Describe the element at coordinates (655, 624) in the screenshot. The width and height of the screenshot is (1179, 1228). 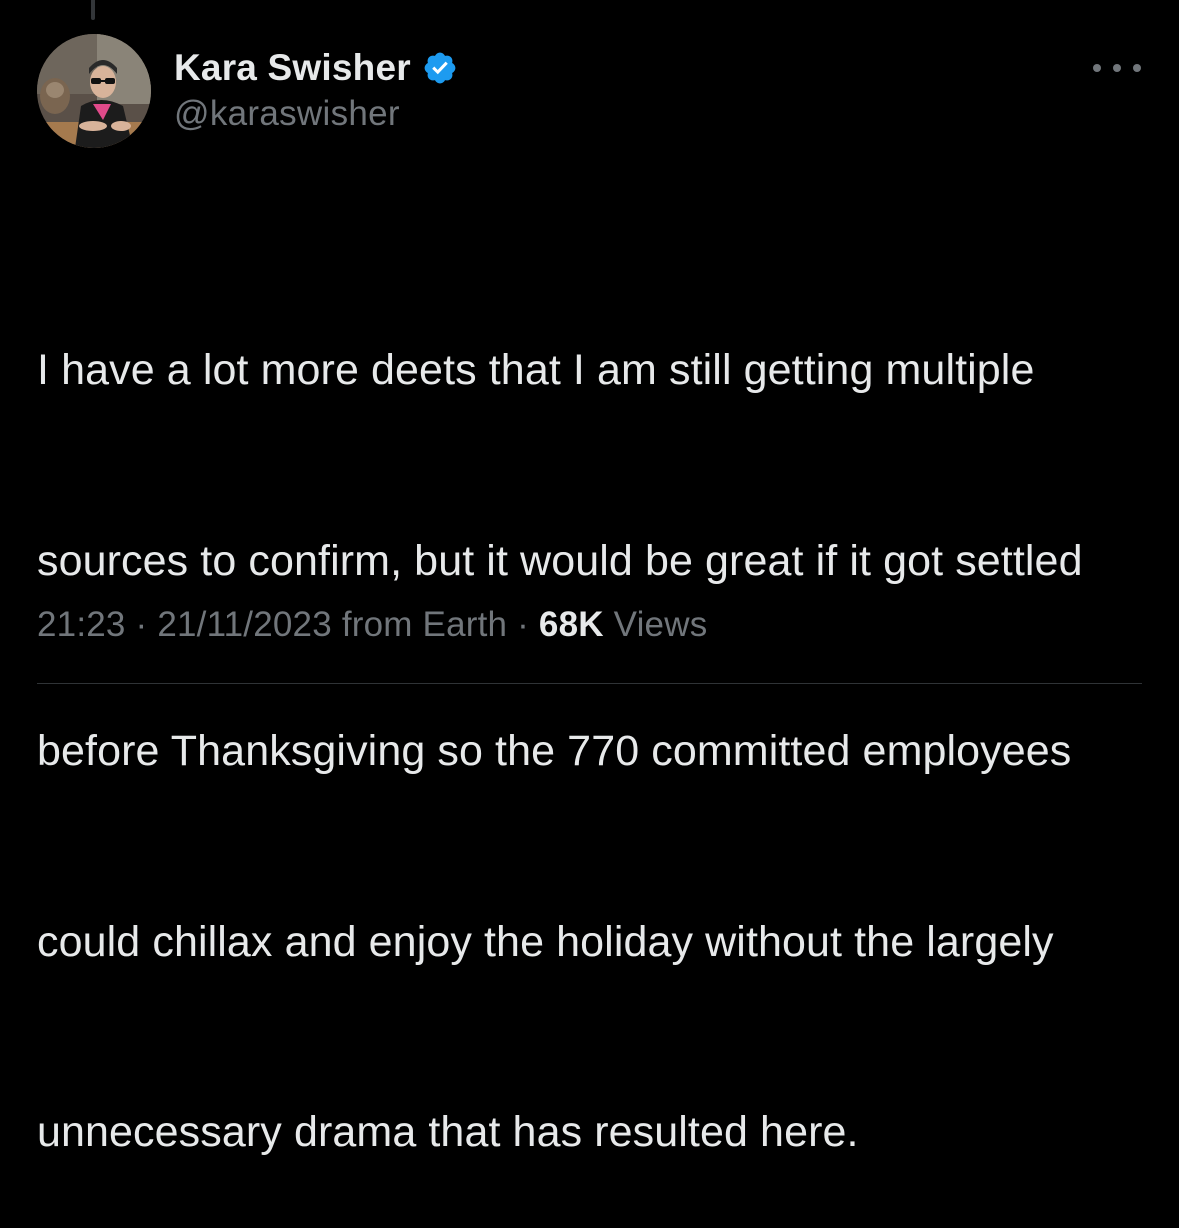
I see `views-label: Views` at that location.